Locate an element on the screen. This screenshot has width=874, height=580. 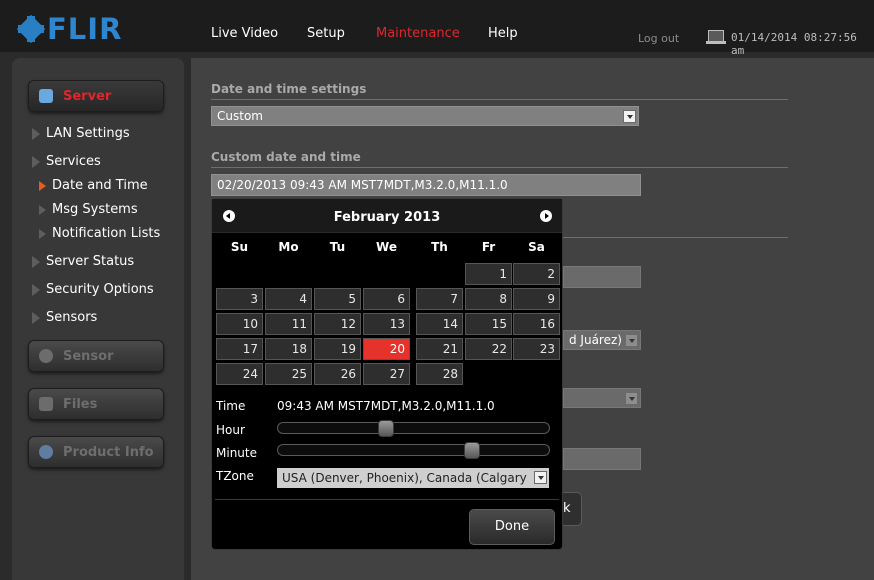
nav-setup: Setup is located at coordinates (326, 33).